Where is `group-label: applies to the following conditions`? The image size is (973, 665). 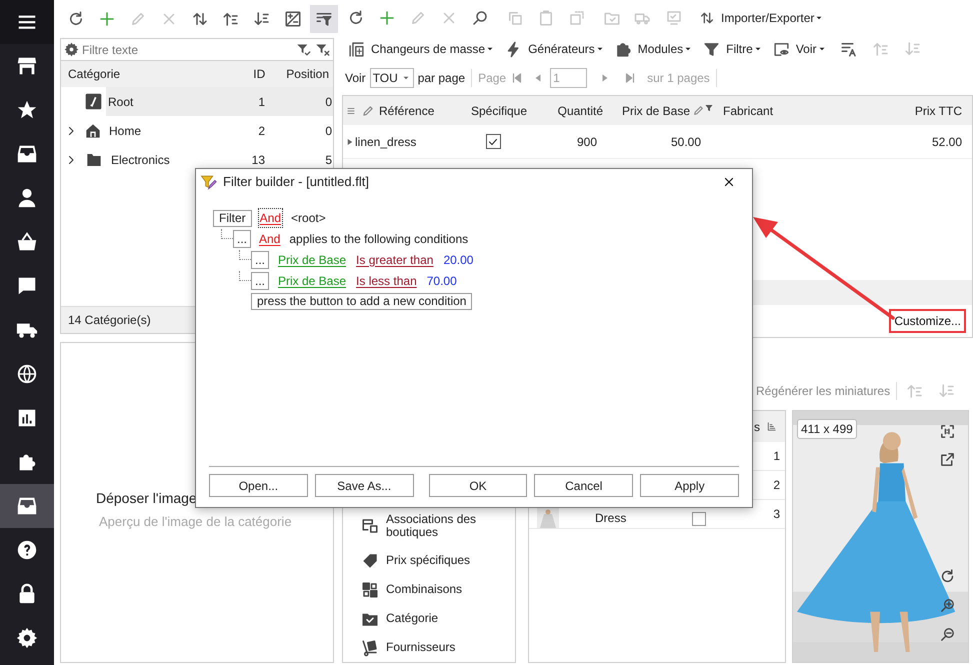
group-label: applies to the following conditions is located at coordinates (378, 239).